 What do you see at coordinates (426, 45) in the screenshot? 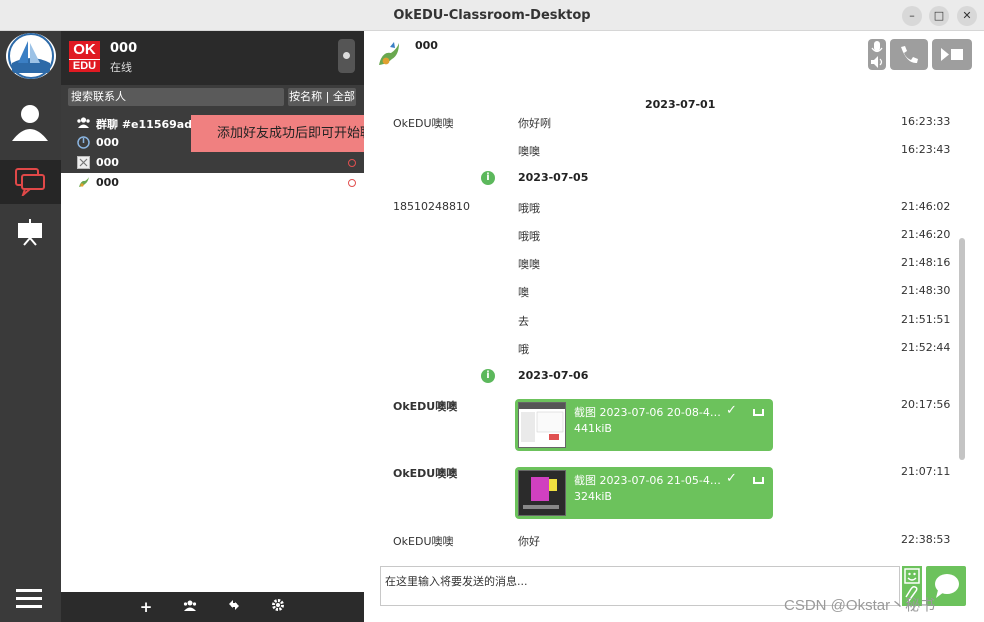
I see `chat-contact-name: 000` at bounding box center [426, 45].